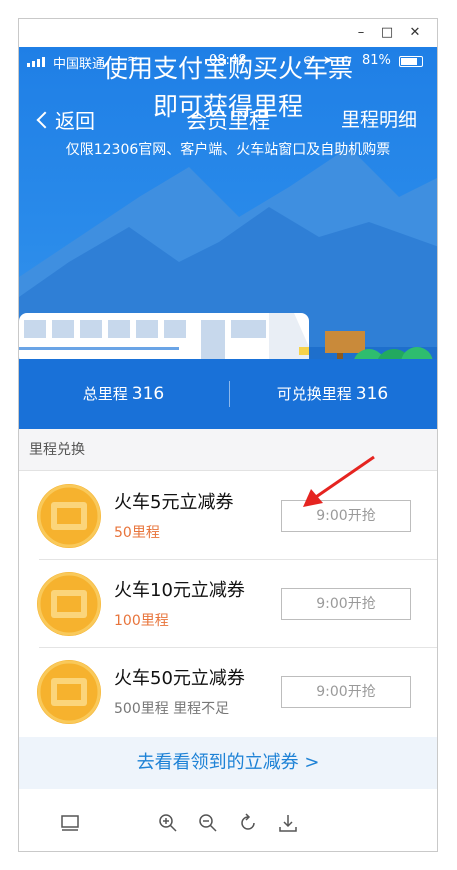  I want to click on redeemable-mileage-label: 可兑换里程, so click(314, 394).